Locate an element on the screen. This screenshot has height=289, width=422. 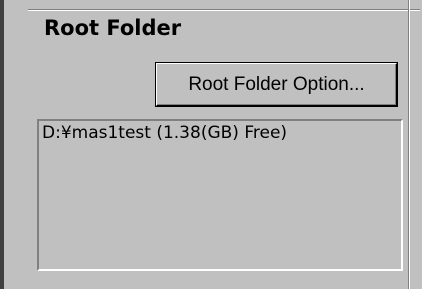
list-item: D:¥mas1test (1.38(GB) Free) is located at coordinates (164, 133).